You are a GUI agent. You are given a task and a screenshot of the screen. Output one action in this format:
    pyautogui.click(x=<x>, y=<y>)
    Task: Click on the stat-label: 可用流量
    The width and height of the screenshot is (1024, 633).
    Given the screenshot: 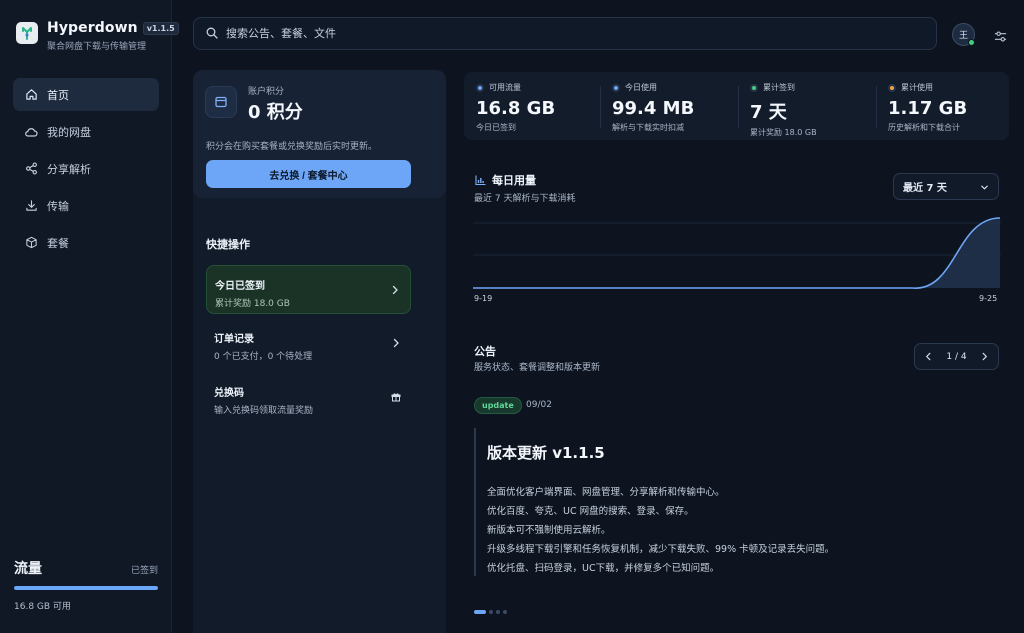 What is the action you would take?
    pyautogui.click(x=505, y=87)
    